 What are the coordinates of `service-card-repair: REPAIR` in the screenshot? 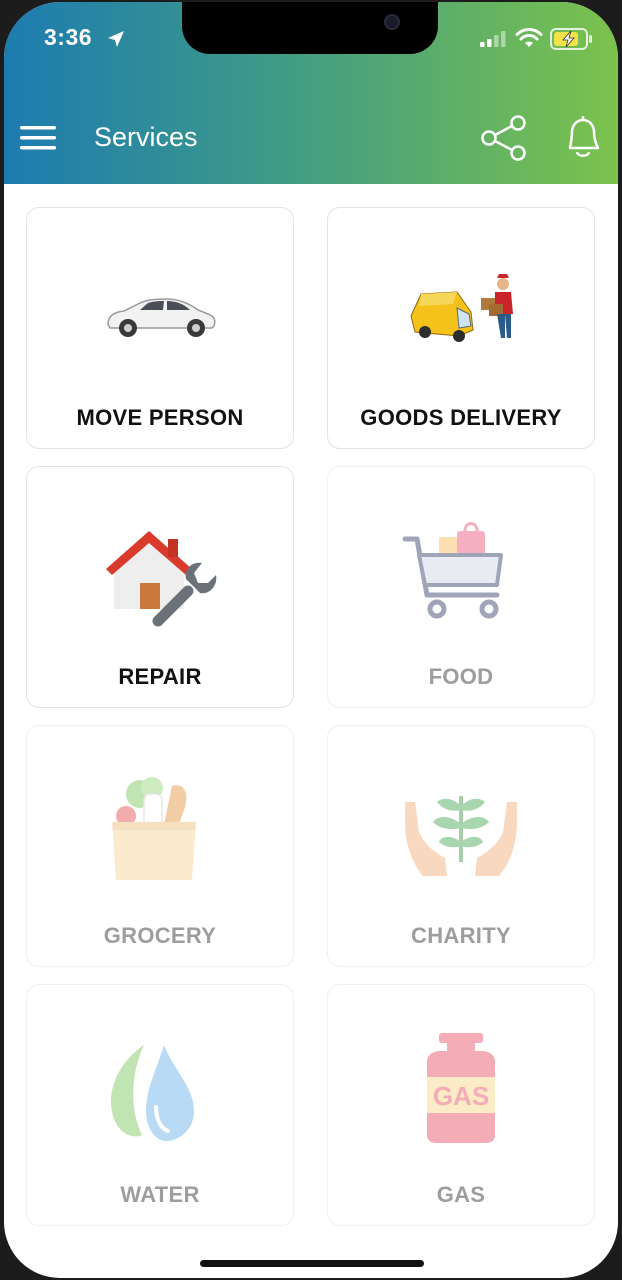 It's located at (160, 587).